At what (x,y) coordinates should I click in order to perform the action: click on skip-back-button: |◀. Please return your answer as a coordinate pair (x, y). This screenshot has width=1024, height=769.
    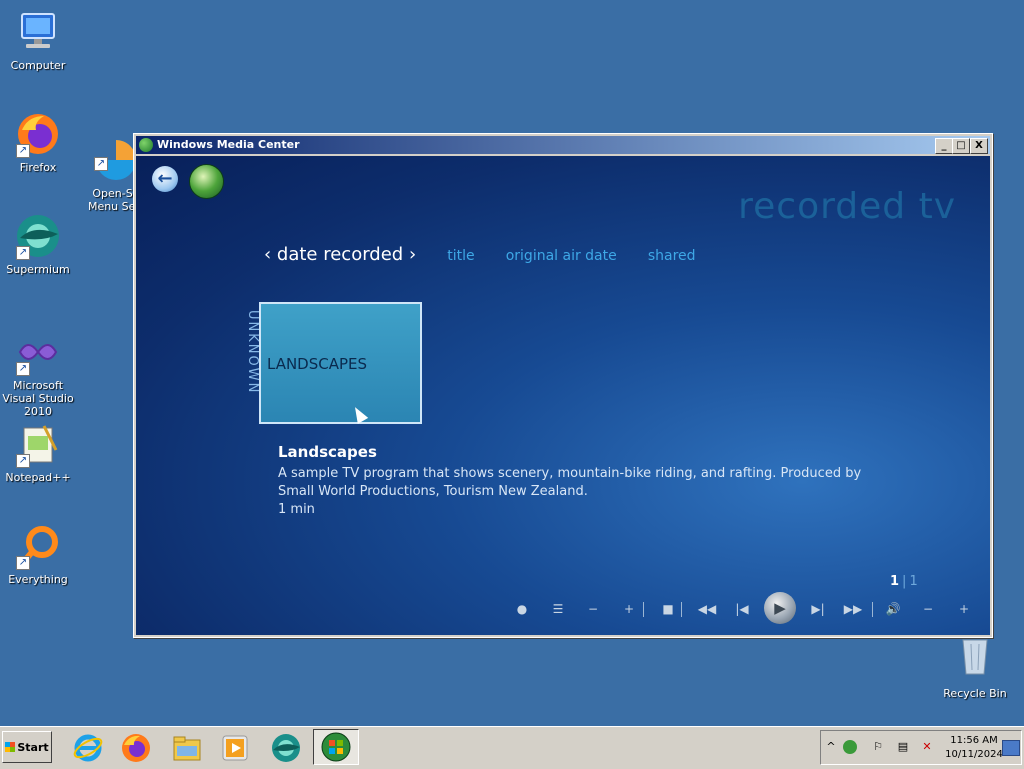
    Looking at the image, I should click on (742, 609).